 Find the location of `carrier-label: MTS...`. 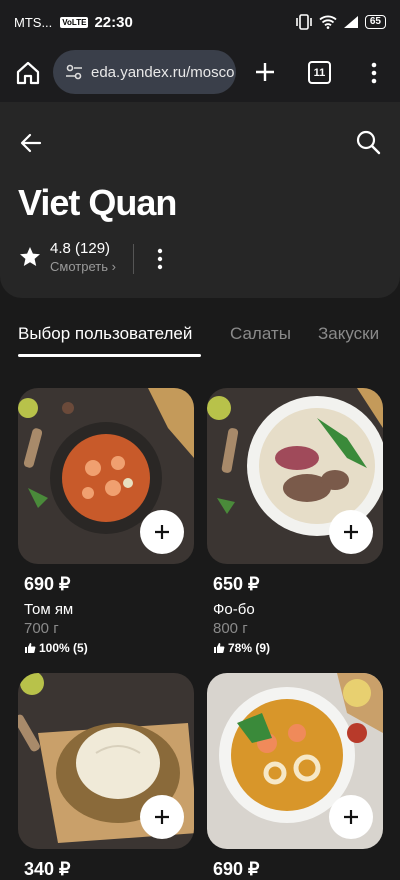

carrier-label: MTS... is located at coordinates (33, 22).